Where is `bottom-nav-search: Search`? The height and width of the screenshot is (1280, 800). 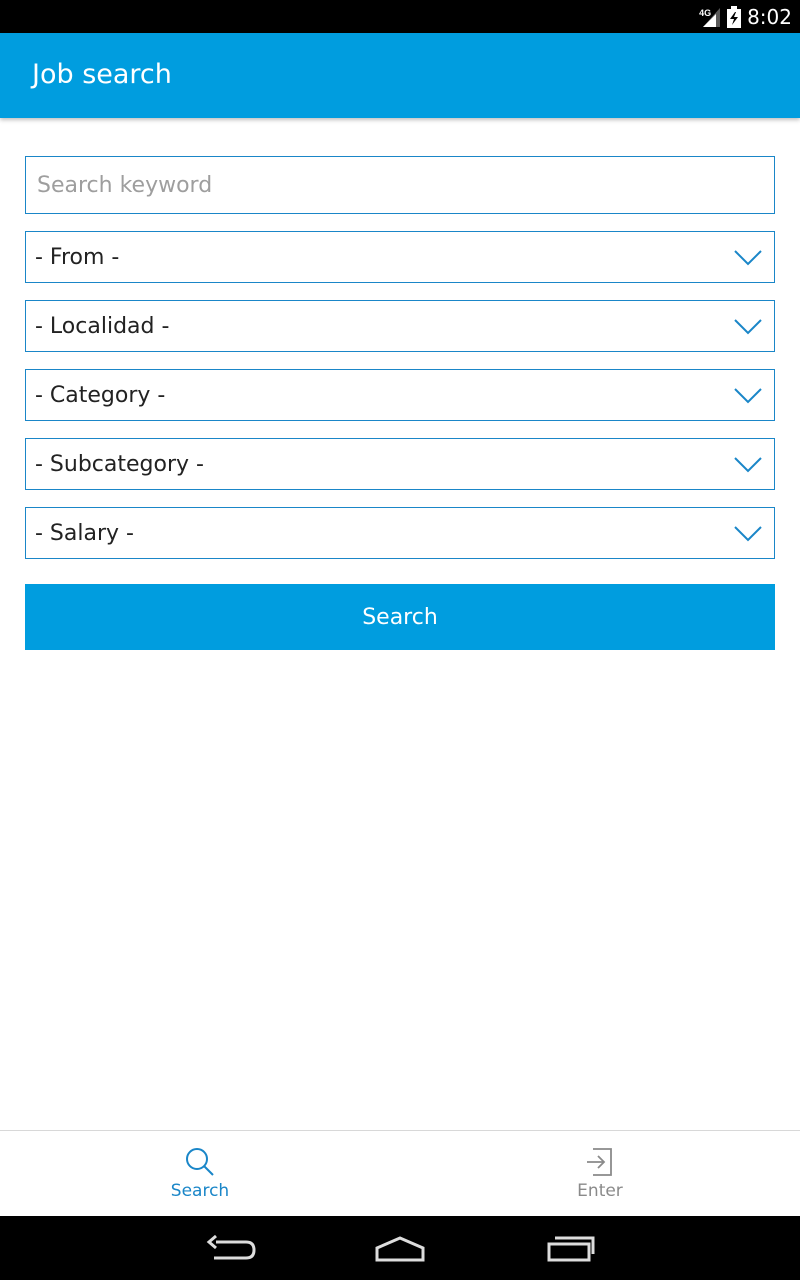
bottom-nav-search: Search is located at coordinates (200, 1174).